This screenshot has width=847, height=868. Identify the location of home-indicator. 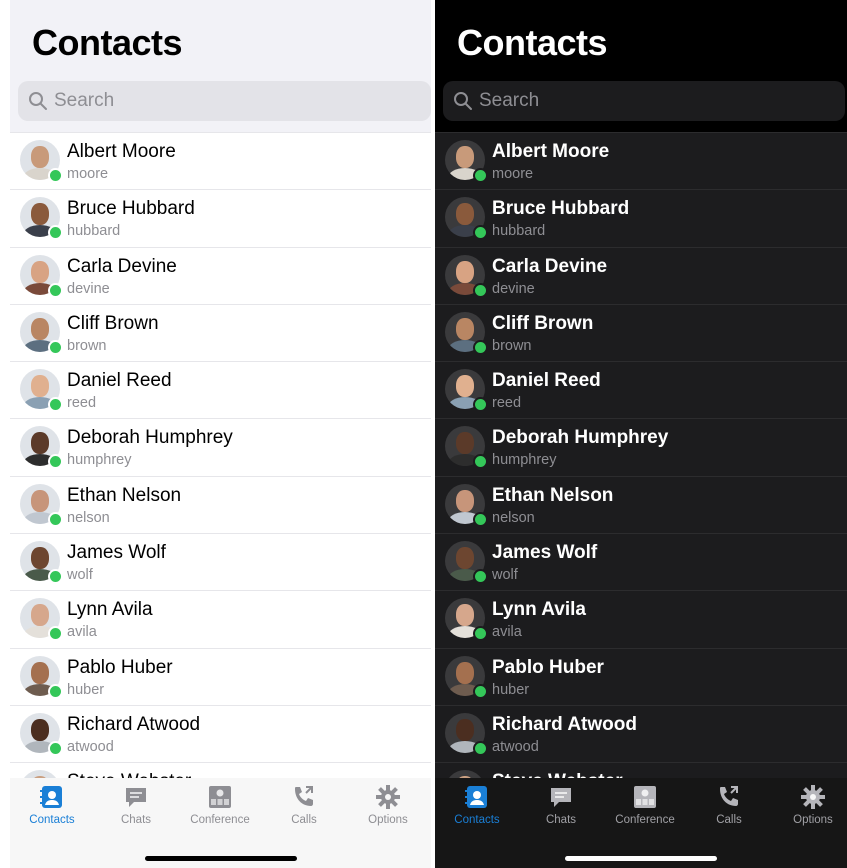
(220, 858).